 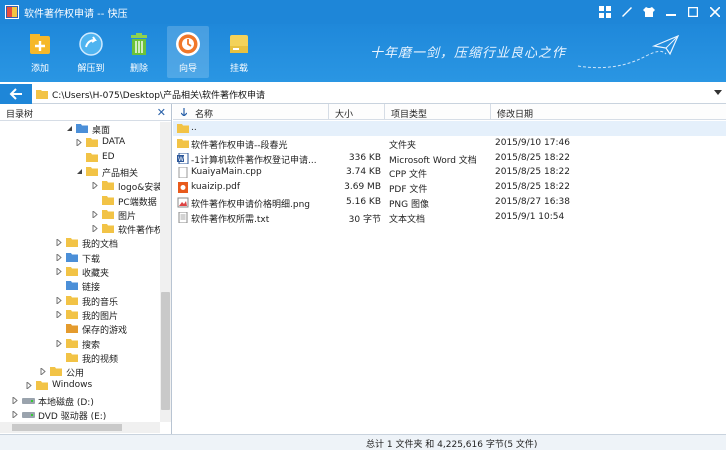 What do you see at coordinates (140, 188) in the screenshot?
I see `tree-item-label: logo&安装` at bounding box center [140, 188].